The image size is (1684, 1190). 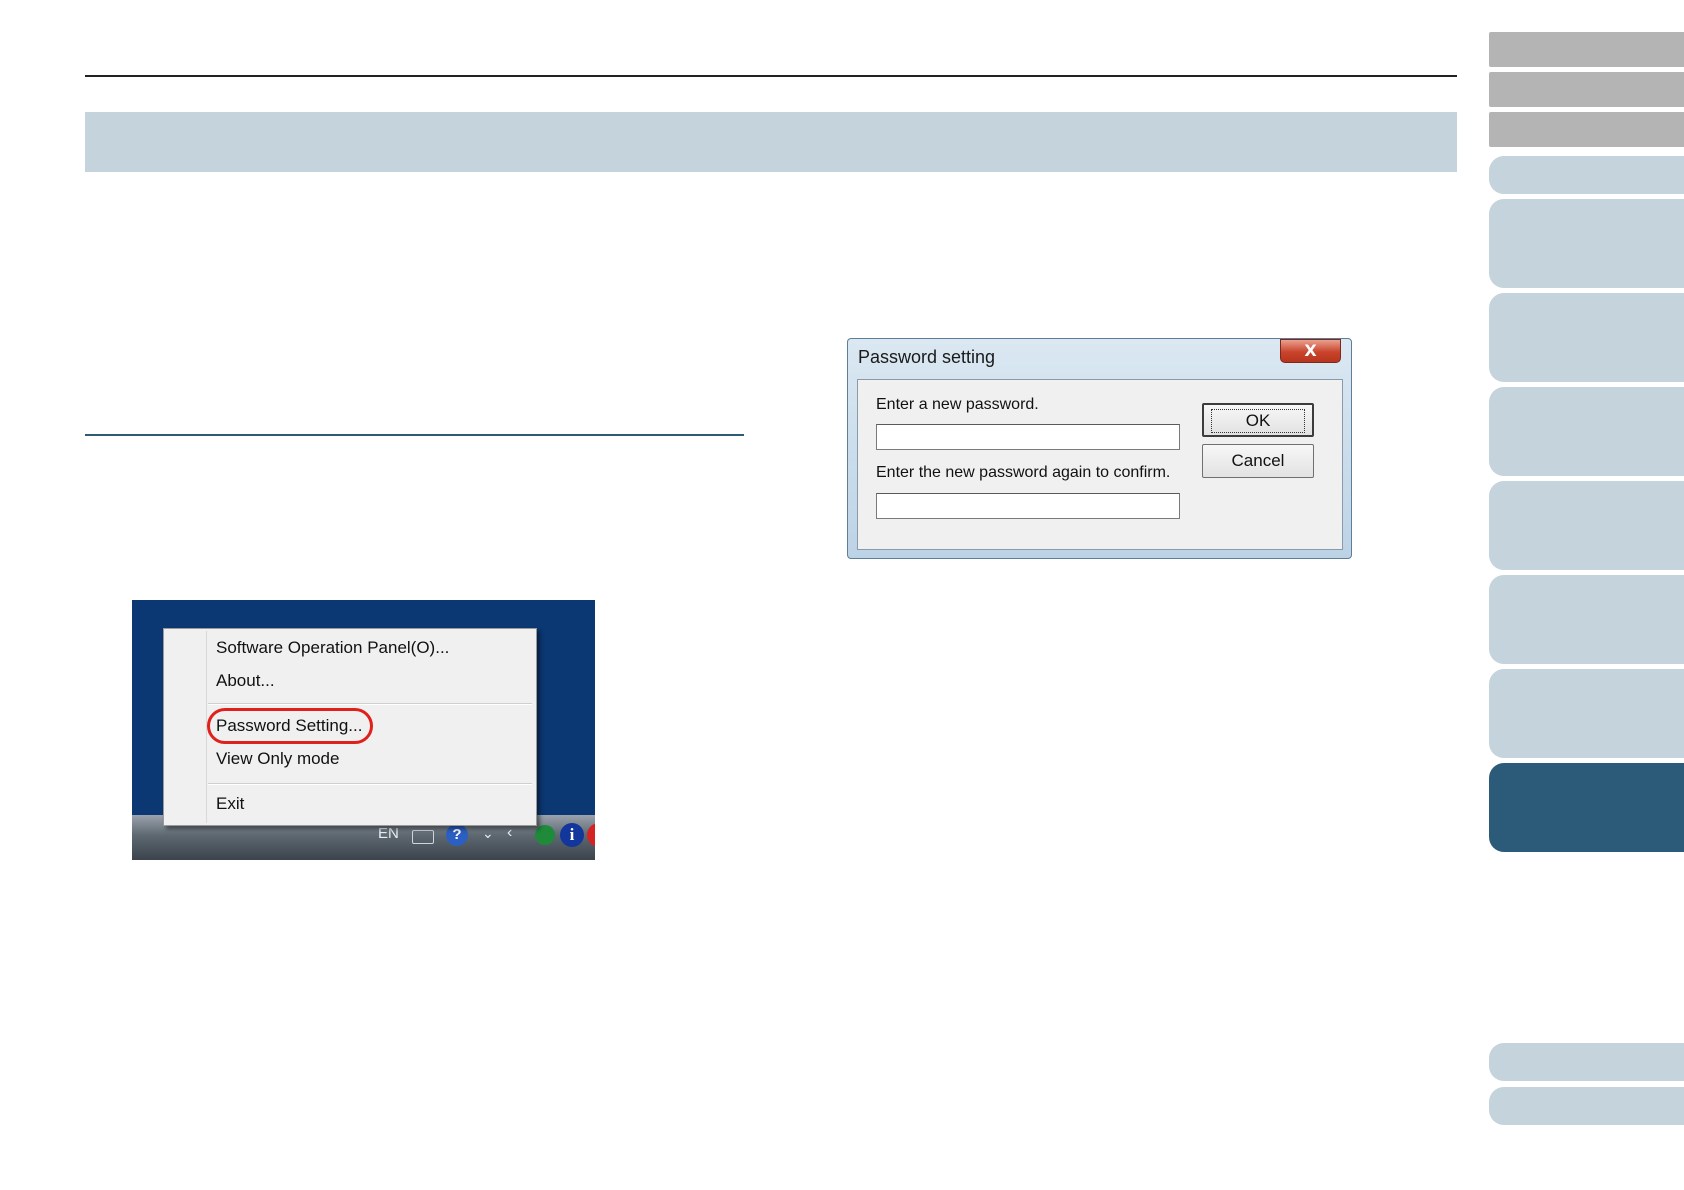 I want to click on nav-tab-active, so click(x=1586, y=807).